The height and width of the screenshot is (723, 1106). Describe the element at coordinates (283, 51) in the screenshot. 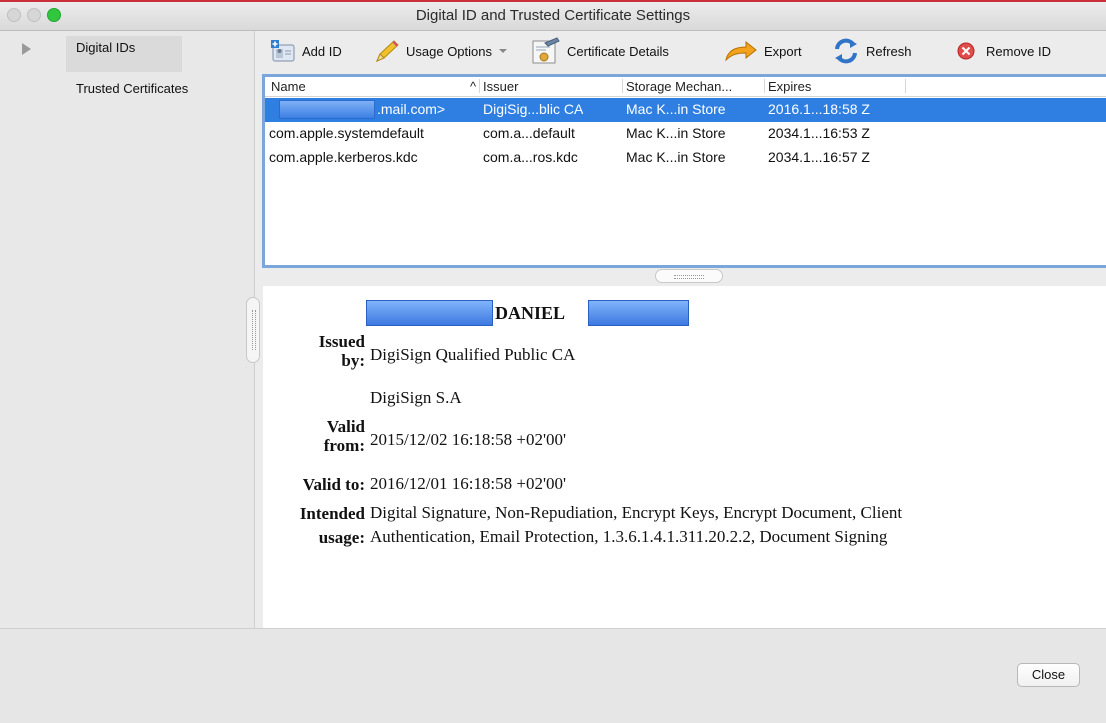

I see `add-id-icon` at that location.